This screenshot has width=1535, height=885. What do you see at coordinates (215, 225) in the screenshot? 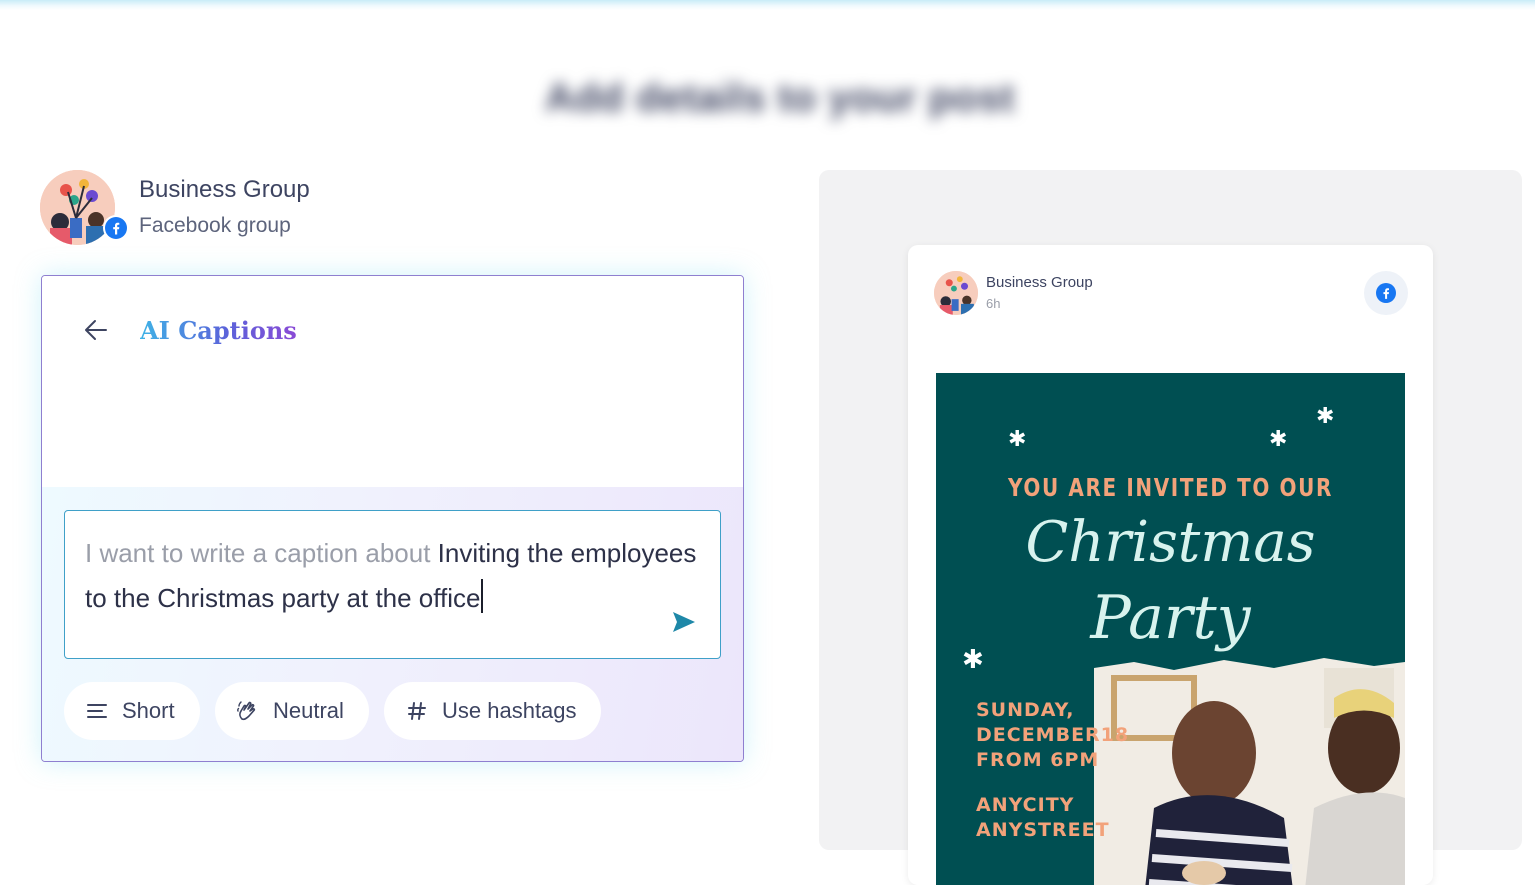
I see `account-type: Facebook group` at bounding box center [215, 225].